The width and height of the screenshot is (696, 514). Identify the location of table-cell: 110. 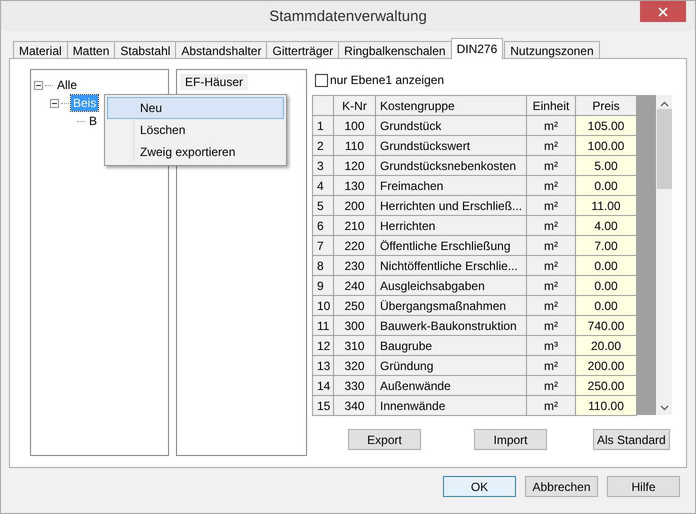
(355, 146).